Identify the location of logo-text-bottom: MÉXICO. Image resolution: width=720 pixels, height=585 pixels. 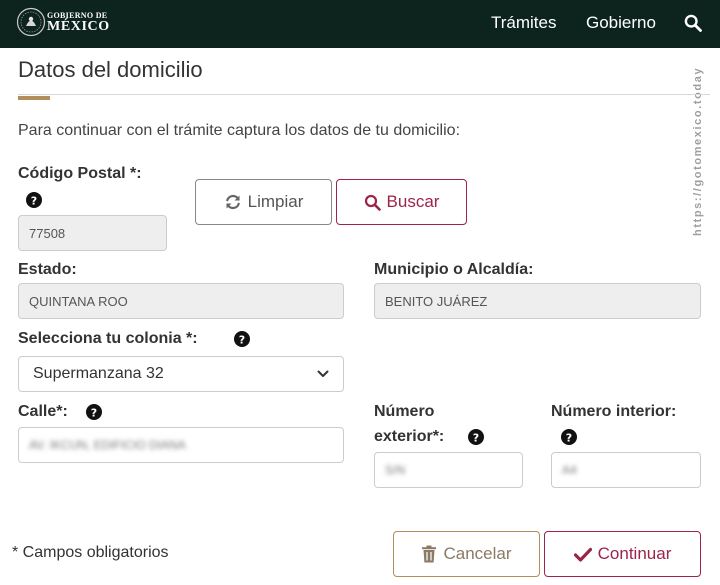
(78, 26).